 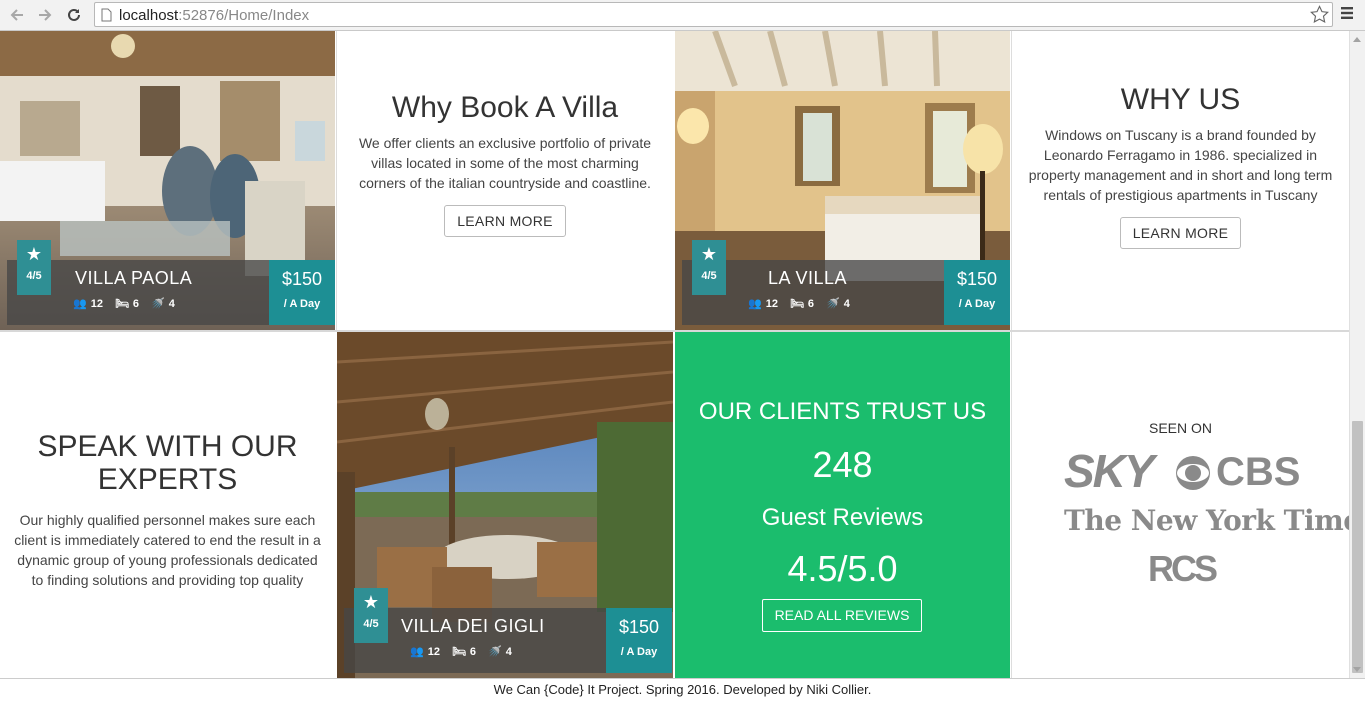 I want to click on sky-logo: SKY, so click(x=1109, y=471).